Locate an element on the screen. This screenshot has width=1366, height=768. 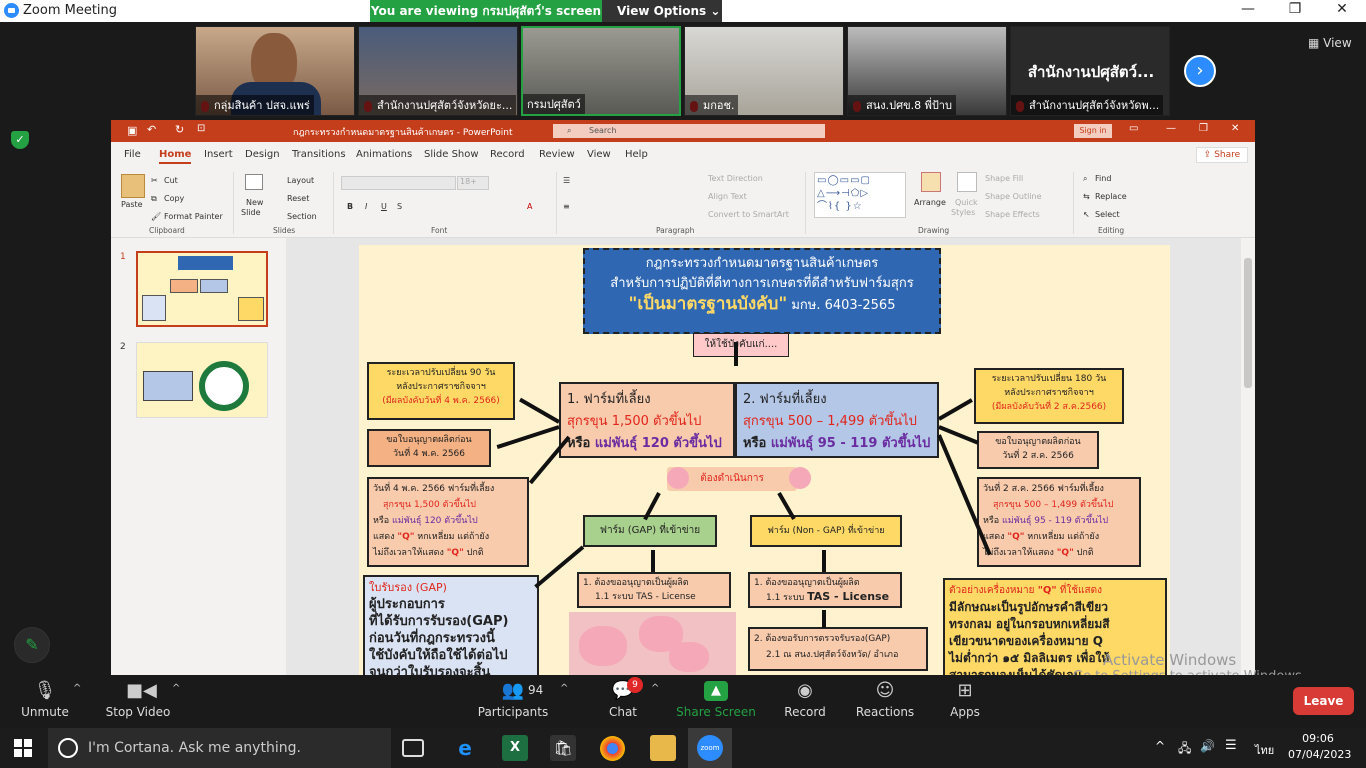
ppt-restore-button: ❐ is located at coordinates (1203, 128).